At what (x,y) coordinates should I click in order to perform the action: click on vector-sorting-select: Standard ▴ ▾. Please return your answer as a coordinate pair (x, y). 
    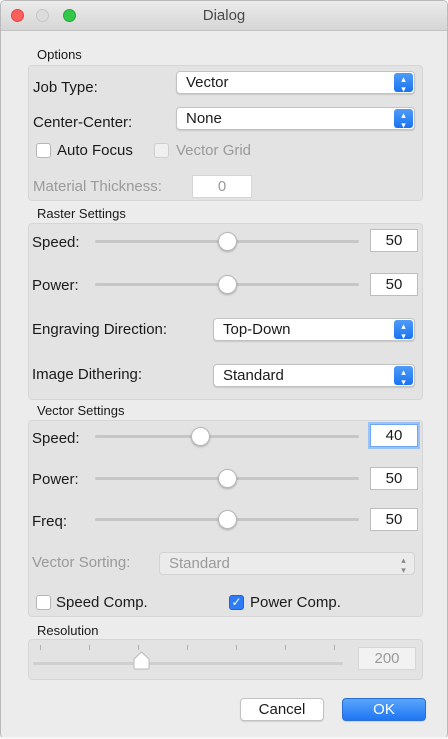
    Looking at the image, I should click on (287, 563).